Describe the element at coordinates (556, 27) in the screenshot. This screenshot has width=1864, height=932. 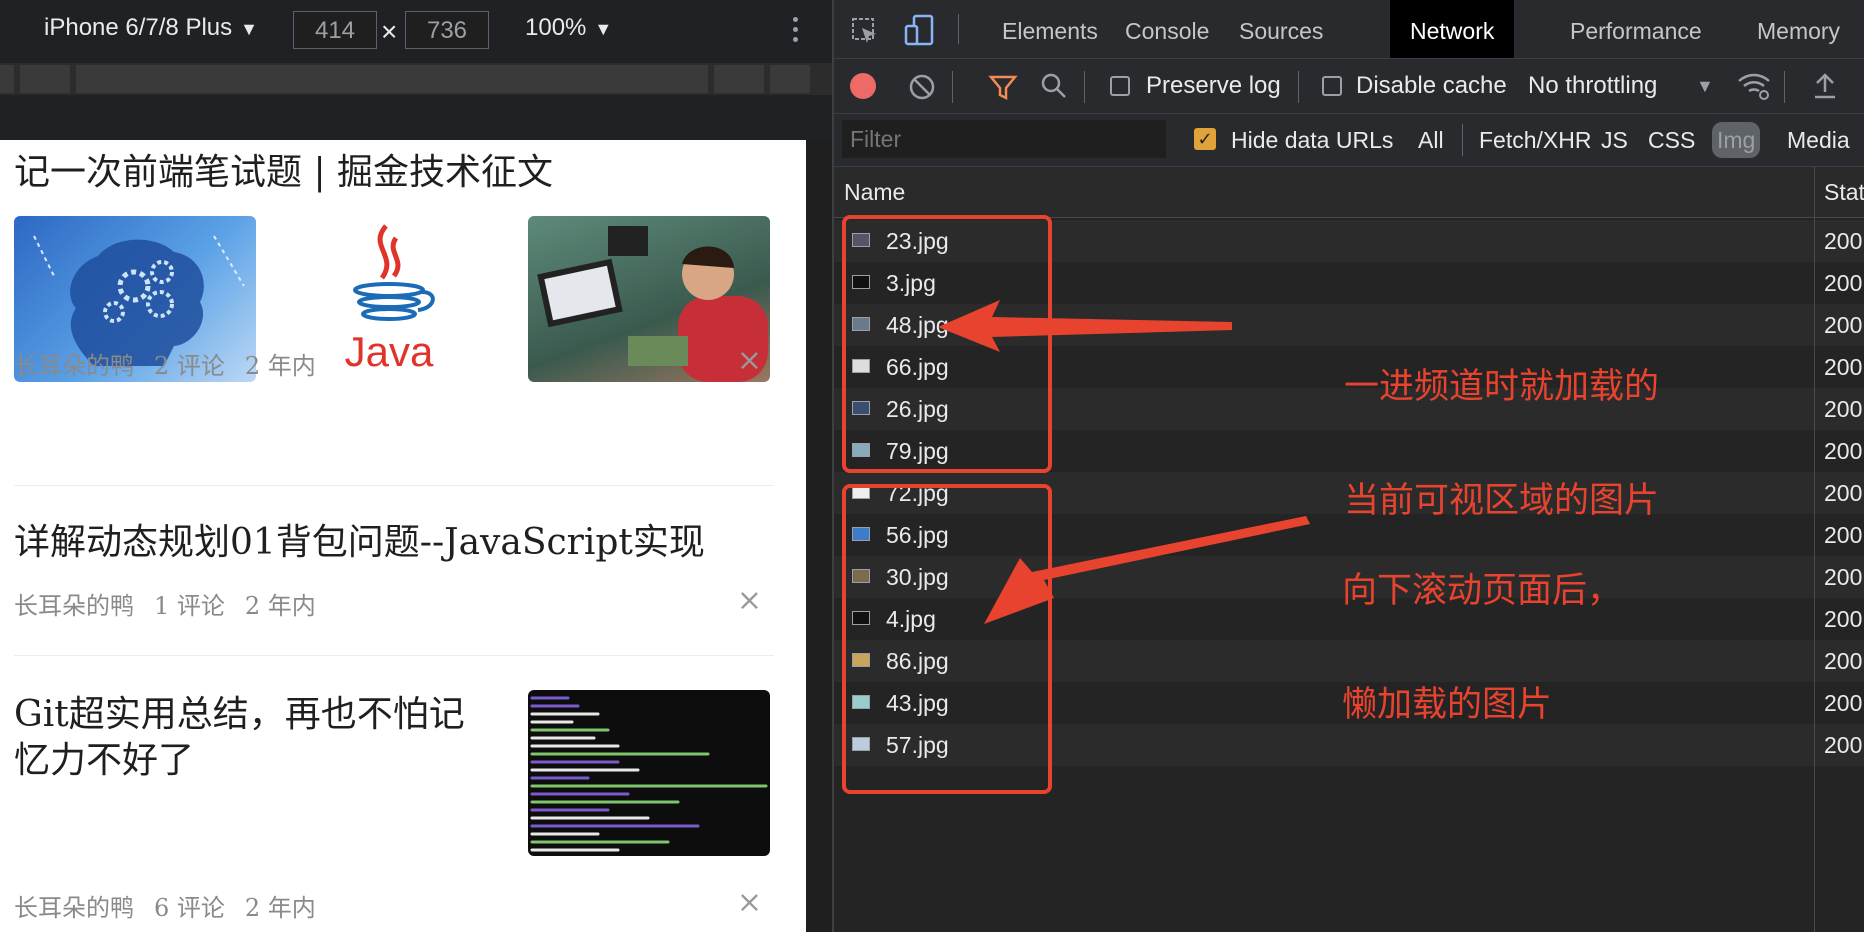
I see `zoom-value: 100%` at that location.